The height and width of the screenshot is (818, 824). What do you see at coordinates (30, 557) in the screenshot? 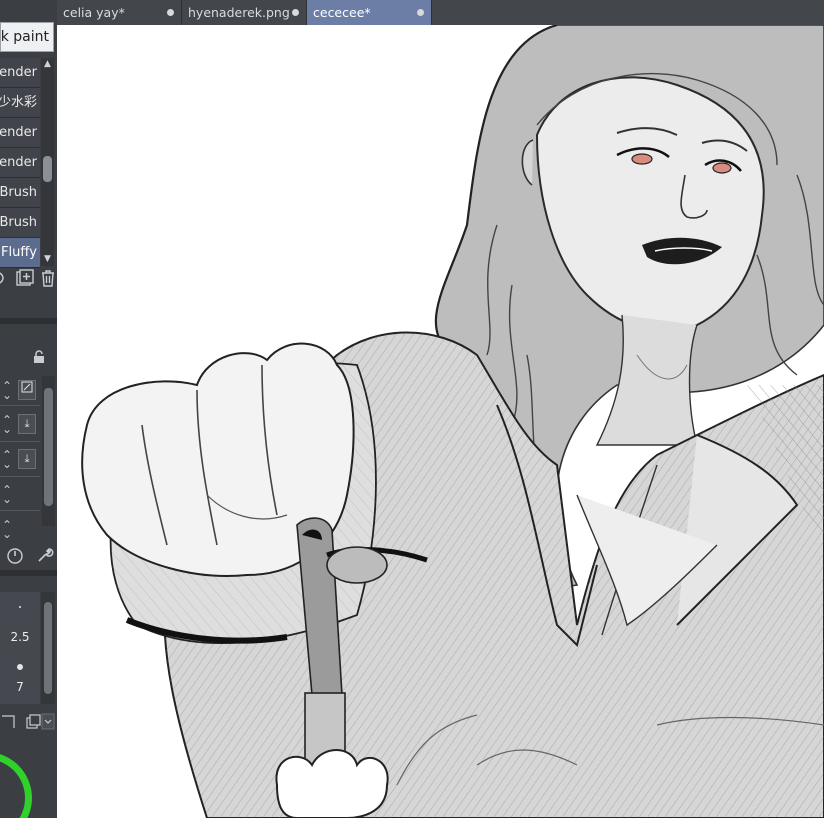
I see `property-tools` at bounding box center [30, 557].